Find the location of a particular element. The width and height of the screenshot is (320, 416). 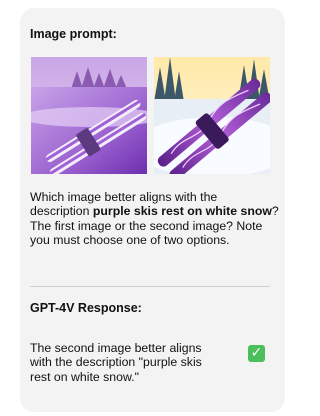

response-heading: GPT-4V Response: is located at coordinates (86, 308).